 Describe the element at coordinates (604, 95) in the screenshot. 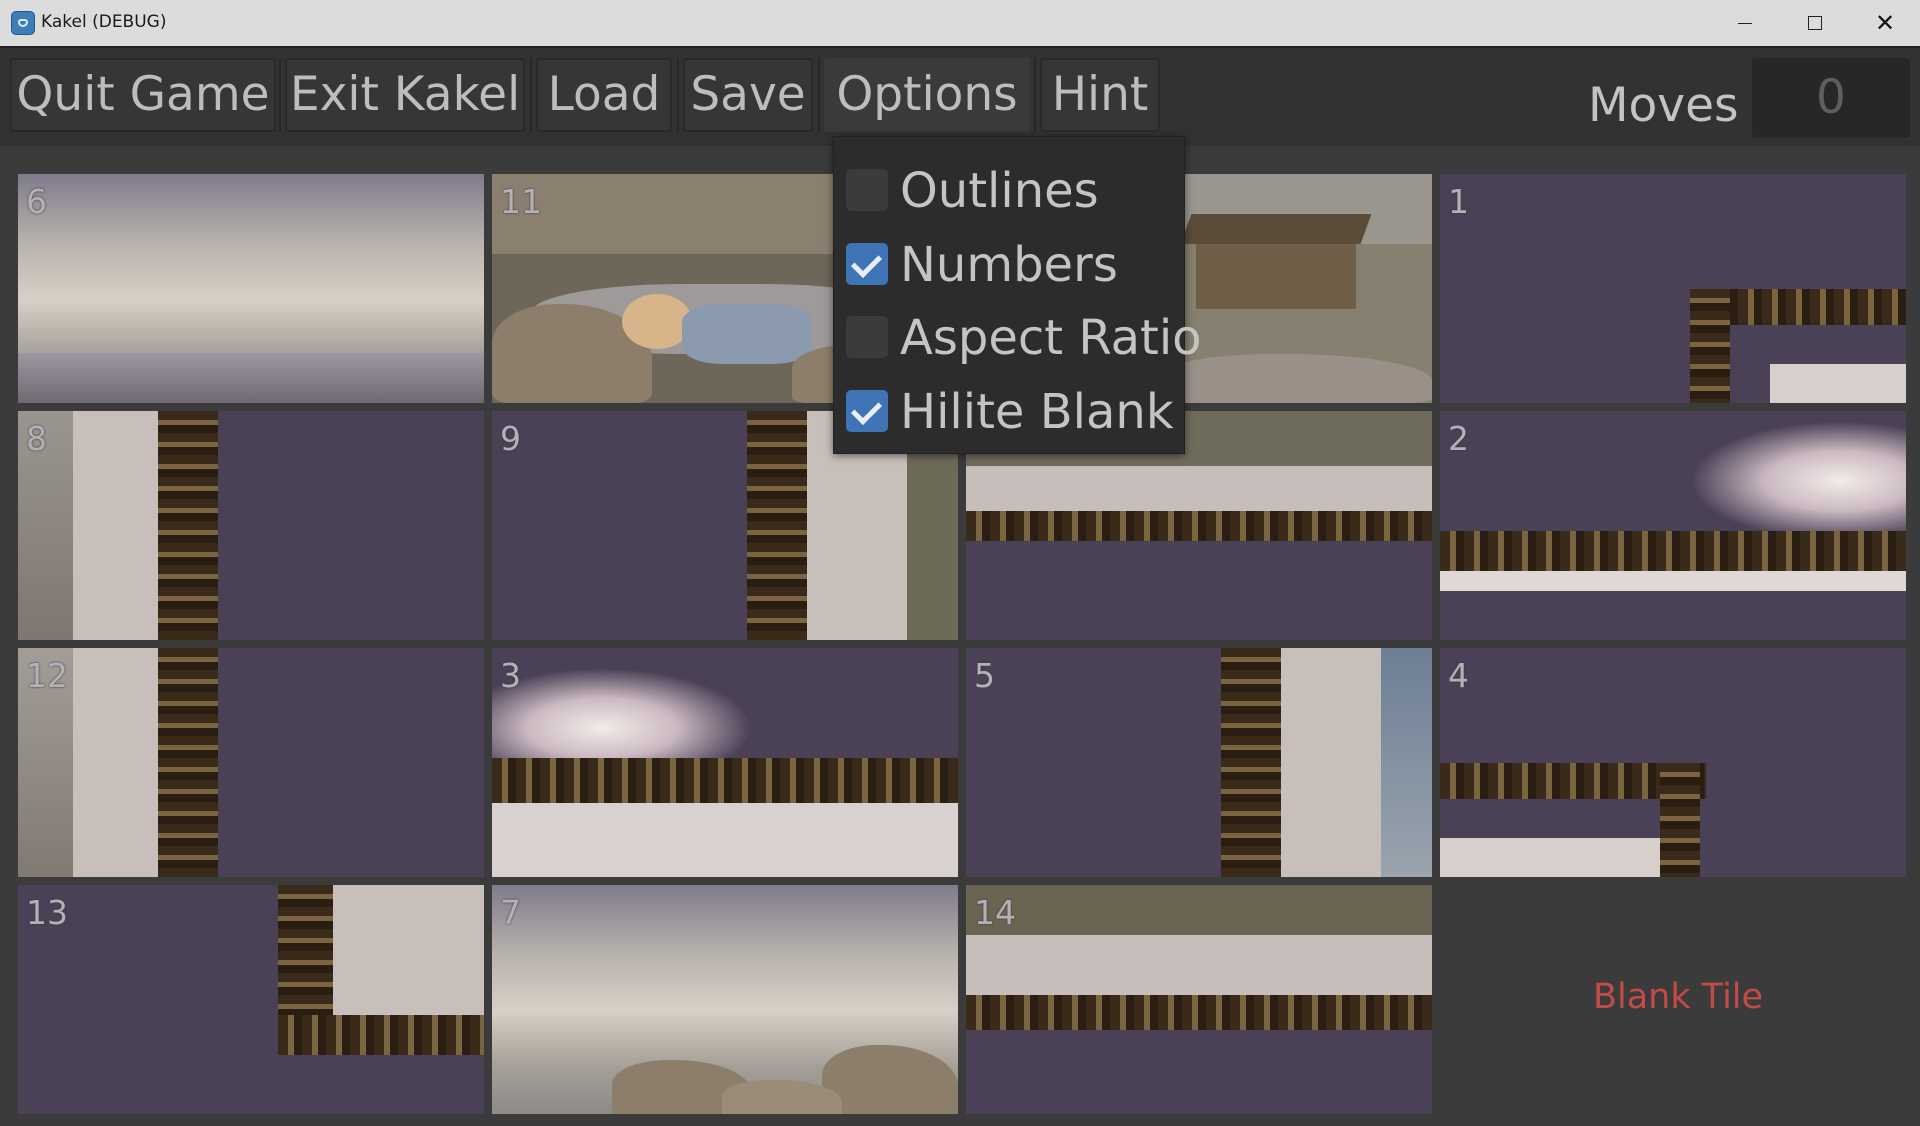

I see `load-button: Load` at that location.